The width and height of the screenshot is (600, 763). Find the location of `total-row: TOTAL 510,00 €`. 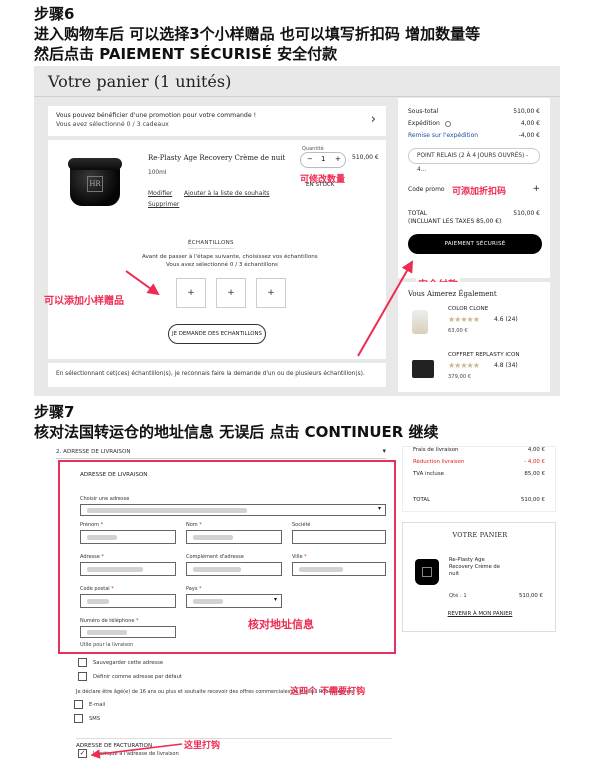

total-row: TOTAL 510,00 € is located at coordinates (474, 213).